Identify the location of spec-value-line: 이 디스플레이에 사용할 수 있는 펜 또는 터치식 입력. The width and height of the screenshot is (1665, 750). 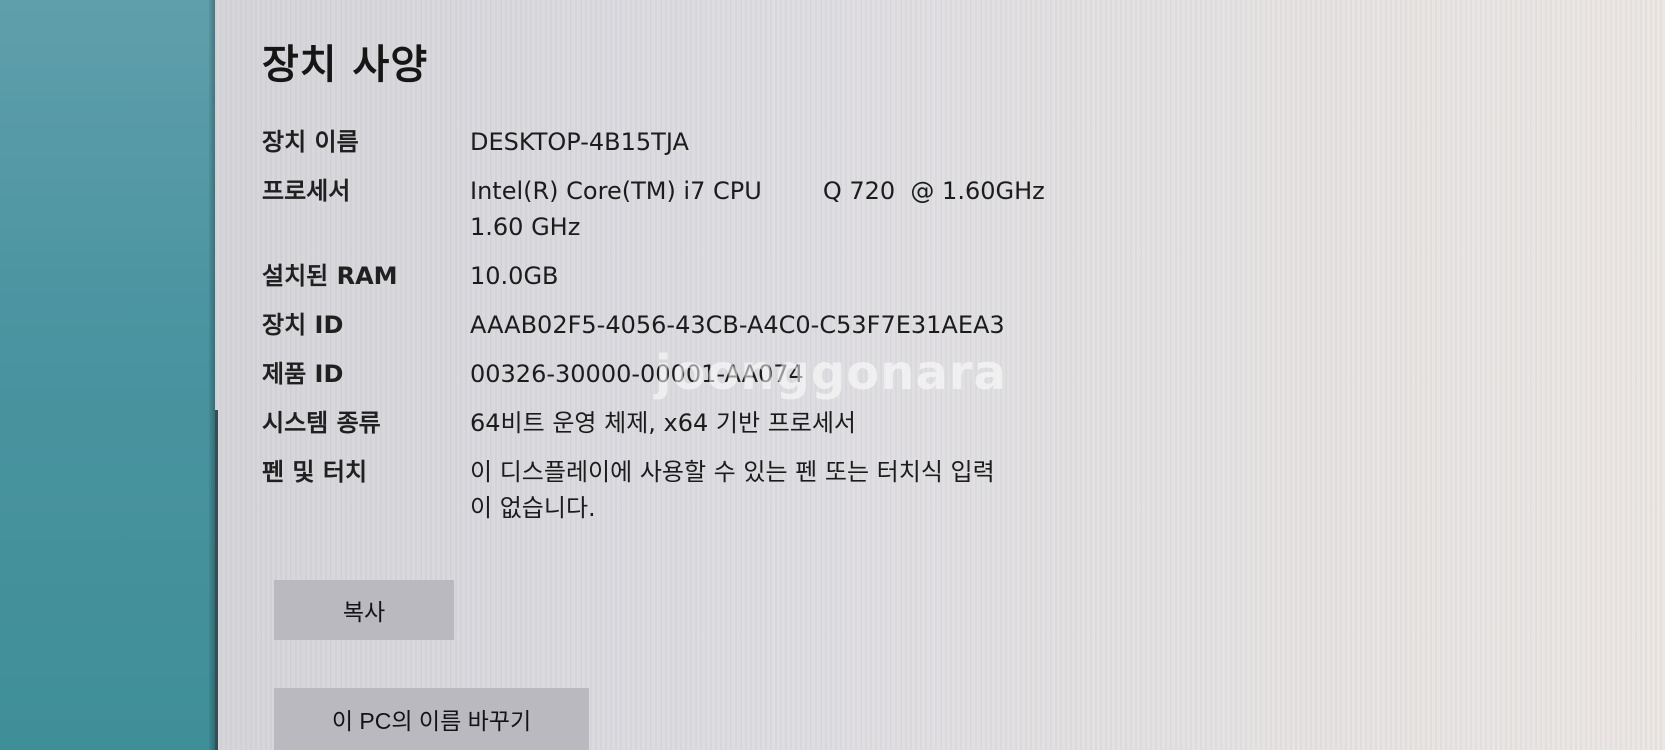
(732, 472).